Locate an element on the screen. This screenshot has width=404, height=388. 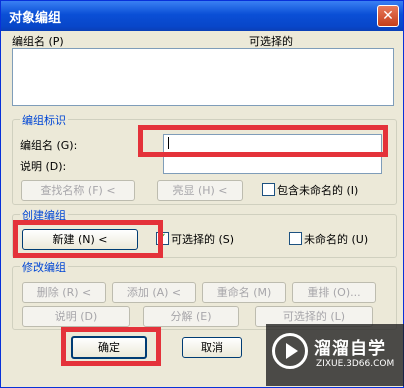
find-name-button: 查找名称 (F) < is located at coordinates (78, 190).